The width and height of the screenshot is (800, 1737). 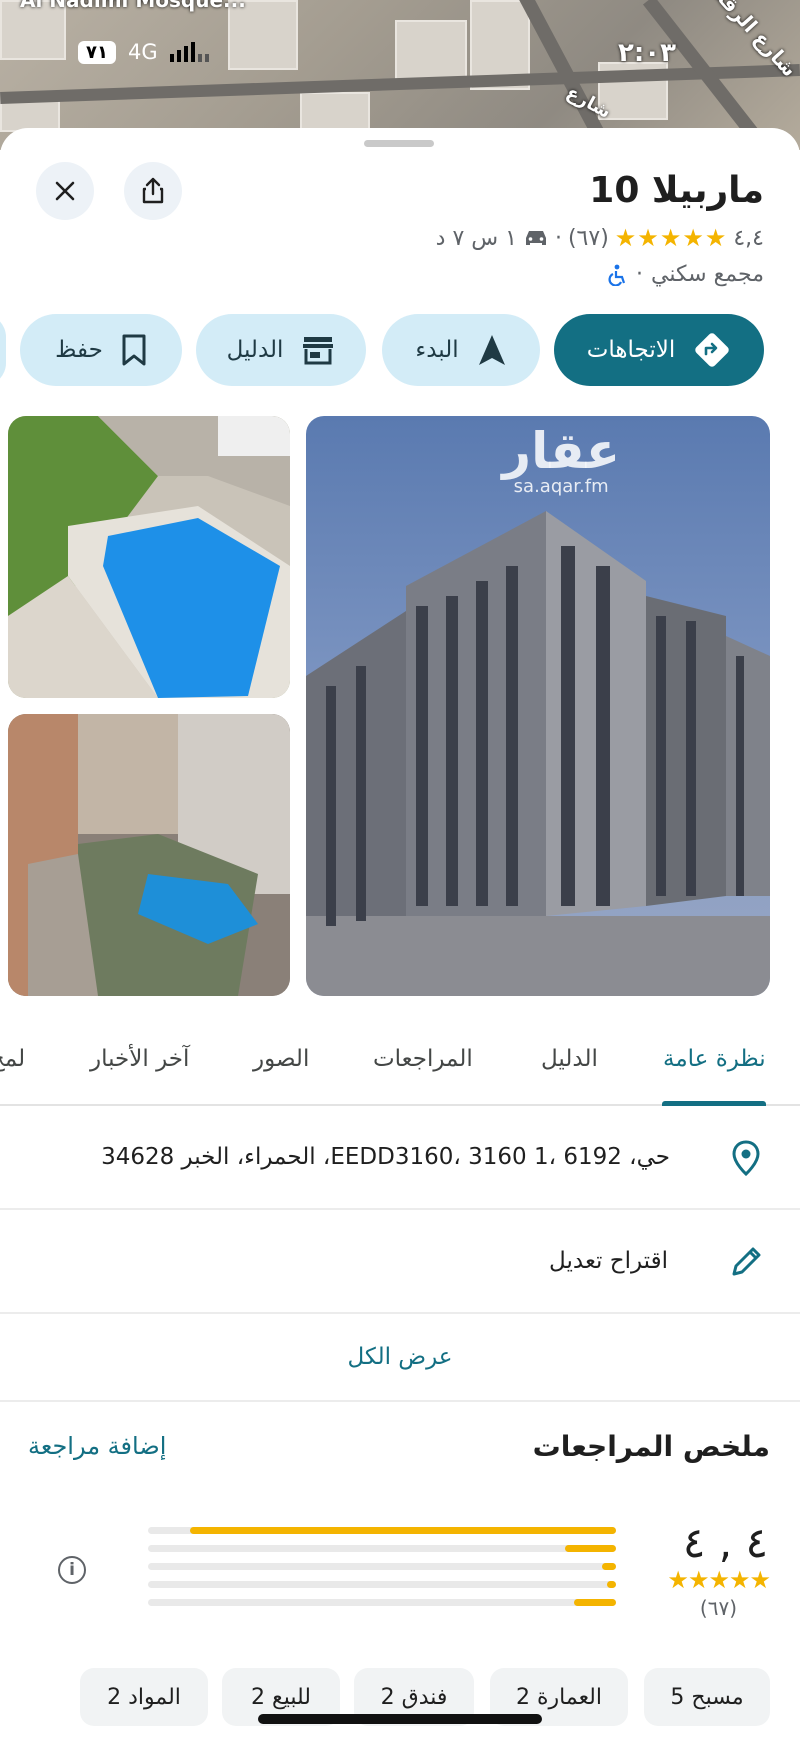 I want to click on pencil-icon, so click(x=746, y=1262).